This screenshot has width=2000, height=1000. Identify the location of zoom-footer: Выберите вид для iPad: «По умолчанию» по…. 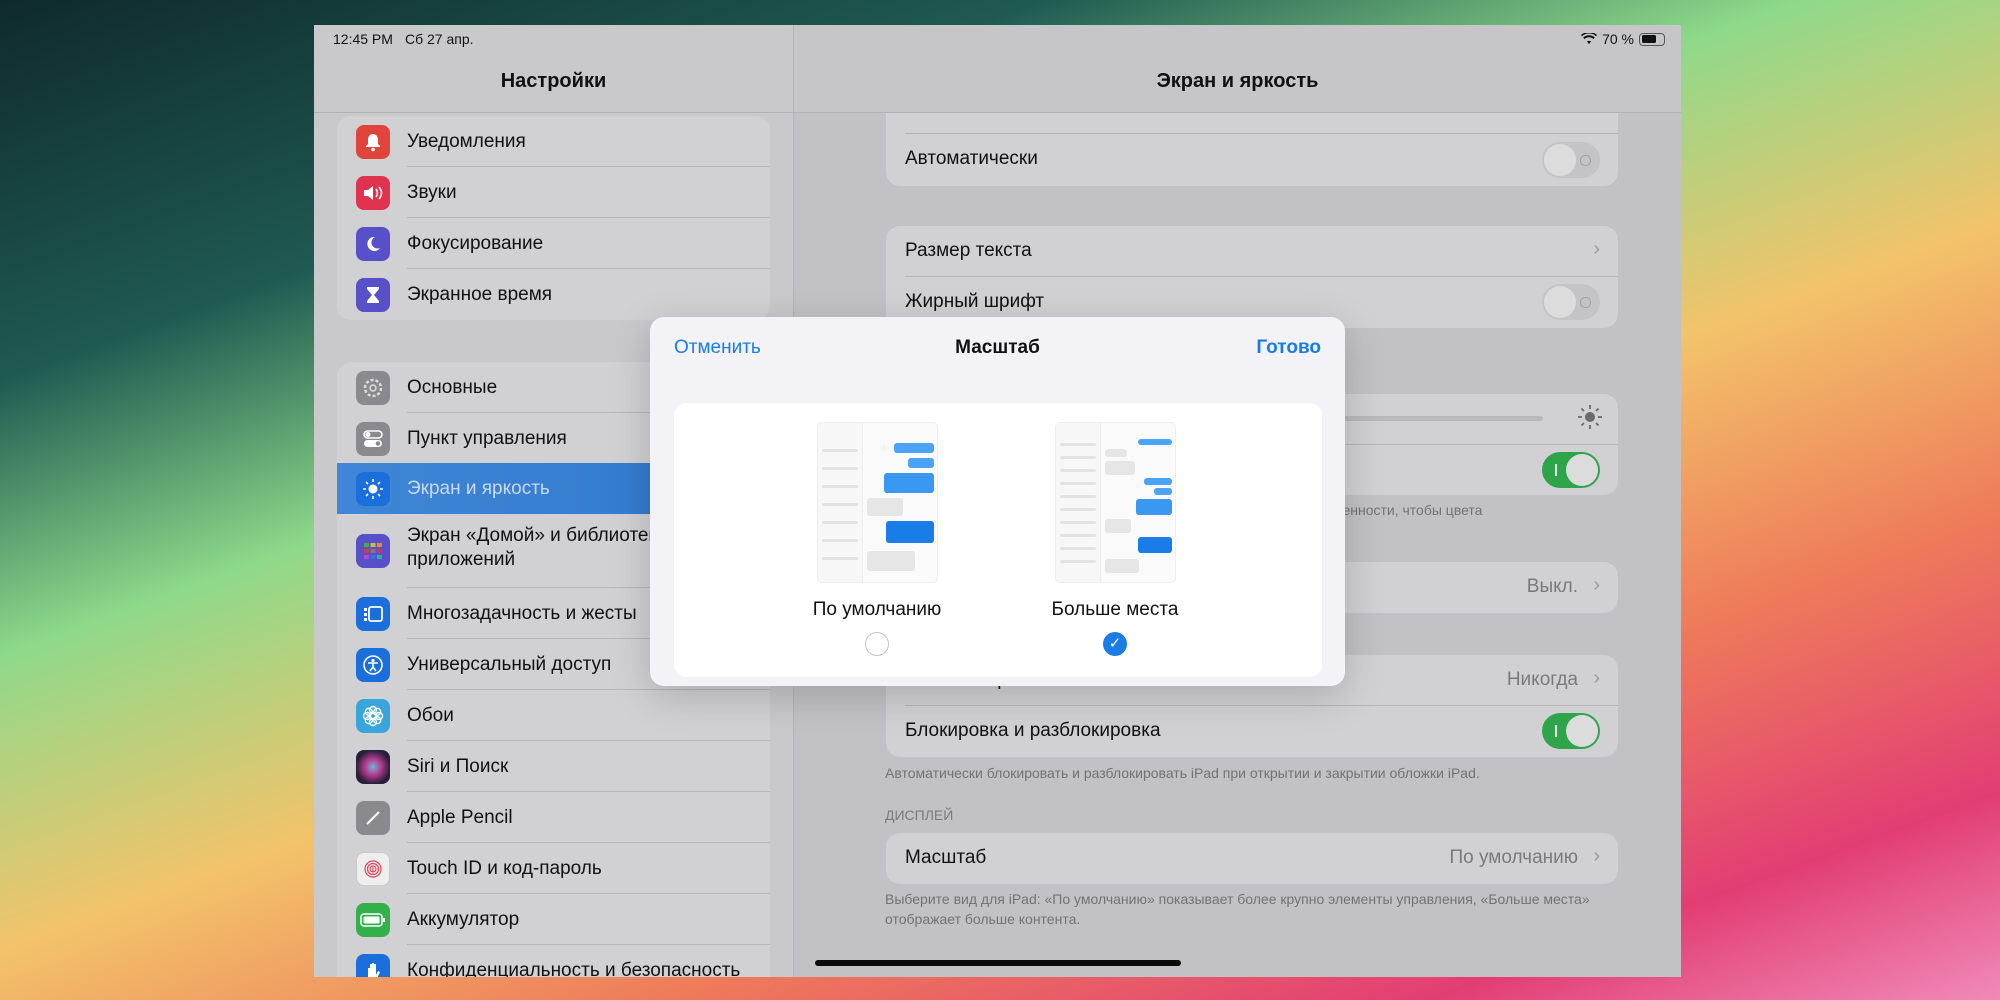
(1237, 909).